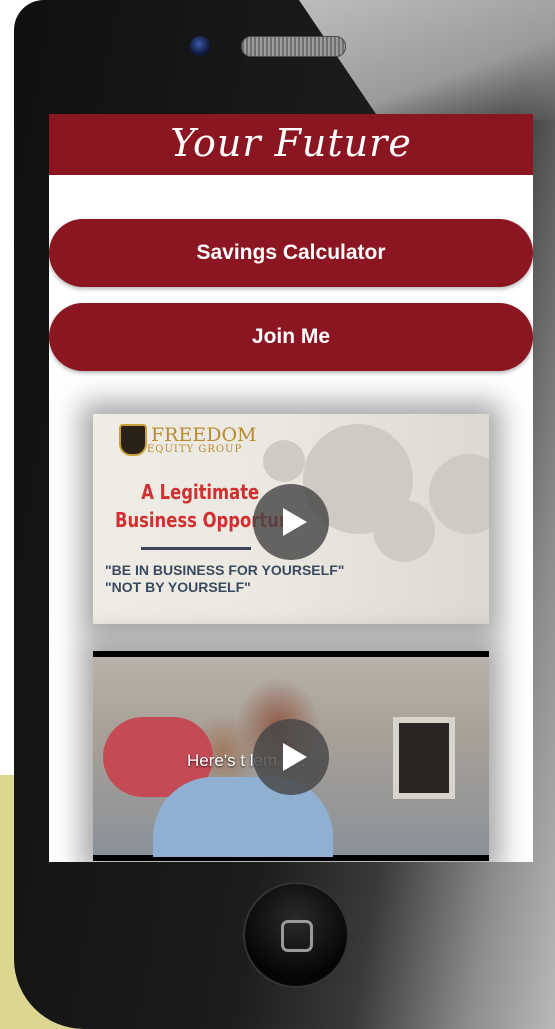  I want to click on video-quote-line2: "NOT BY YOURSELF", so click(178, 587).